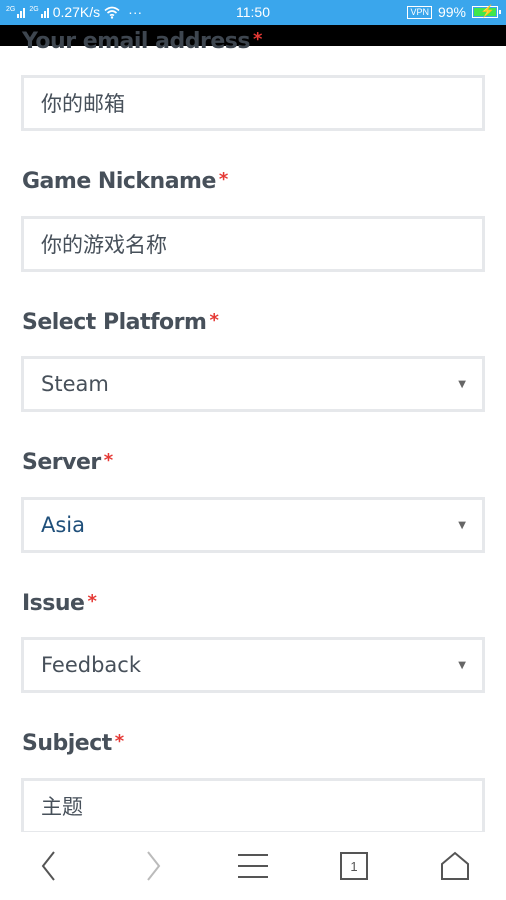  Describe the element at coordinates (486, 11) in the screenshot. I see `battery-icon: ⚡` at that location.